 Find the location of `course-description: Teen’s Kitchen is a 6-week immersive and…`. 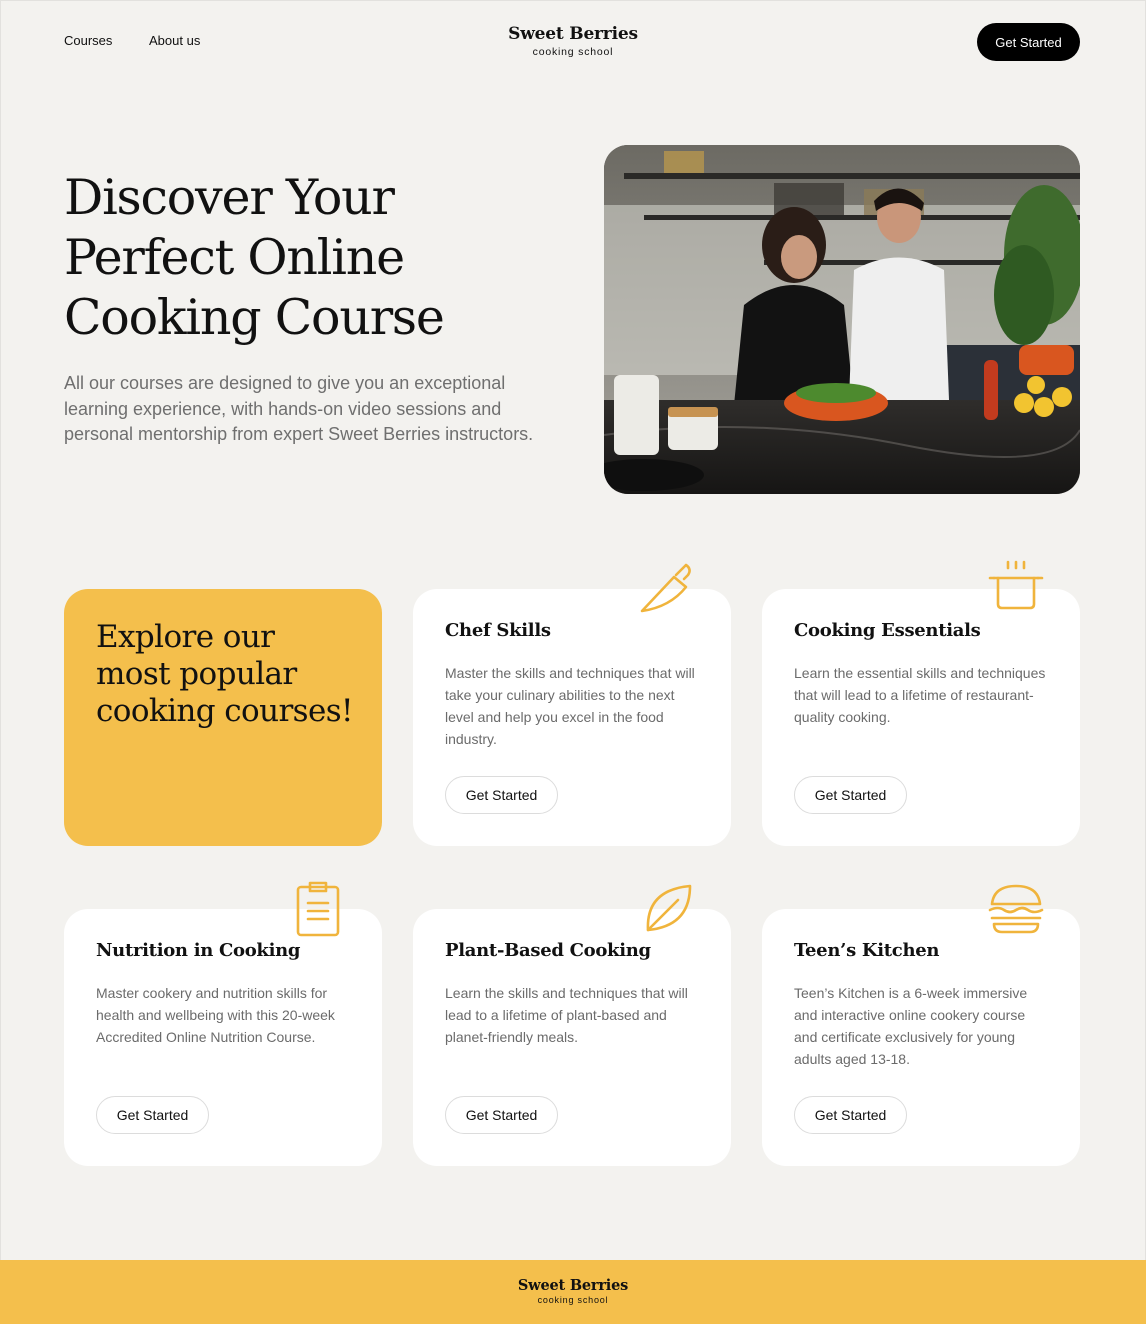

course-description: Teen’s Kitchen is a 6-week immersive and… is located at coordinates (911, 1026).